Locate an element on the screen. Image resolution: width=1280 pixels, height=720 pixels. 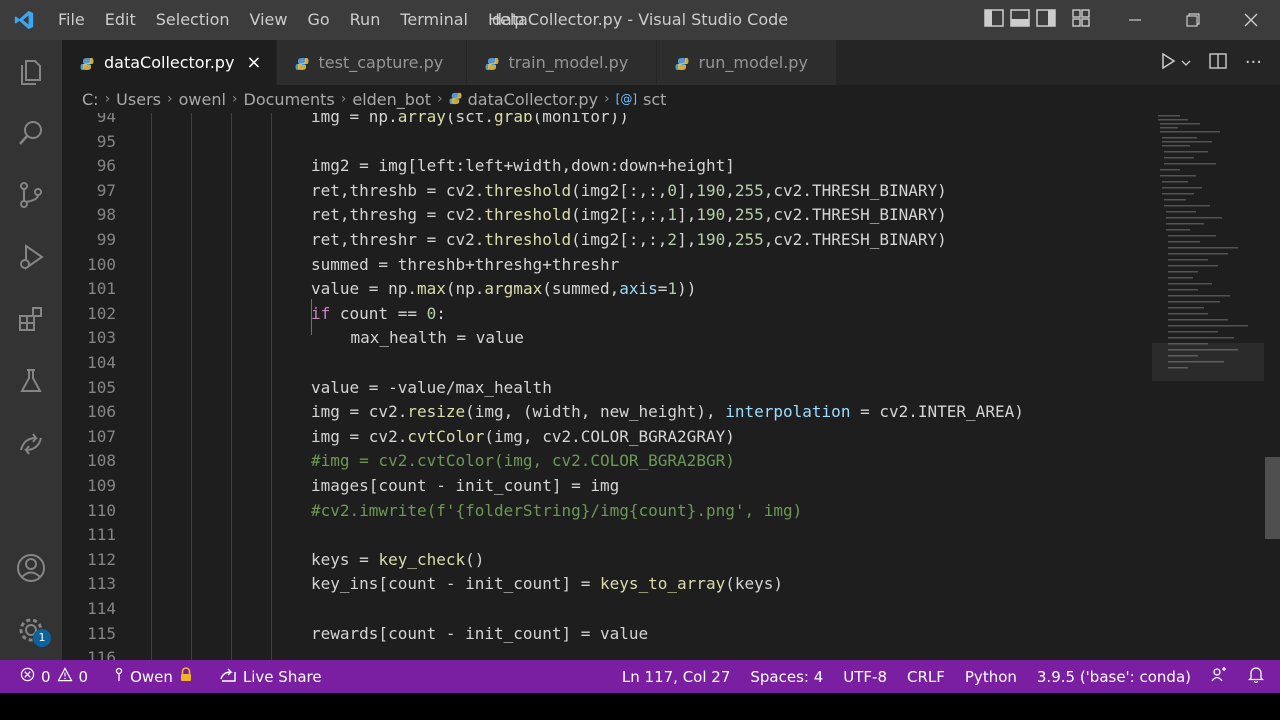
breadcrumb-symbol: sct is located at coordinates (654, 99).